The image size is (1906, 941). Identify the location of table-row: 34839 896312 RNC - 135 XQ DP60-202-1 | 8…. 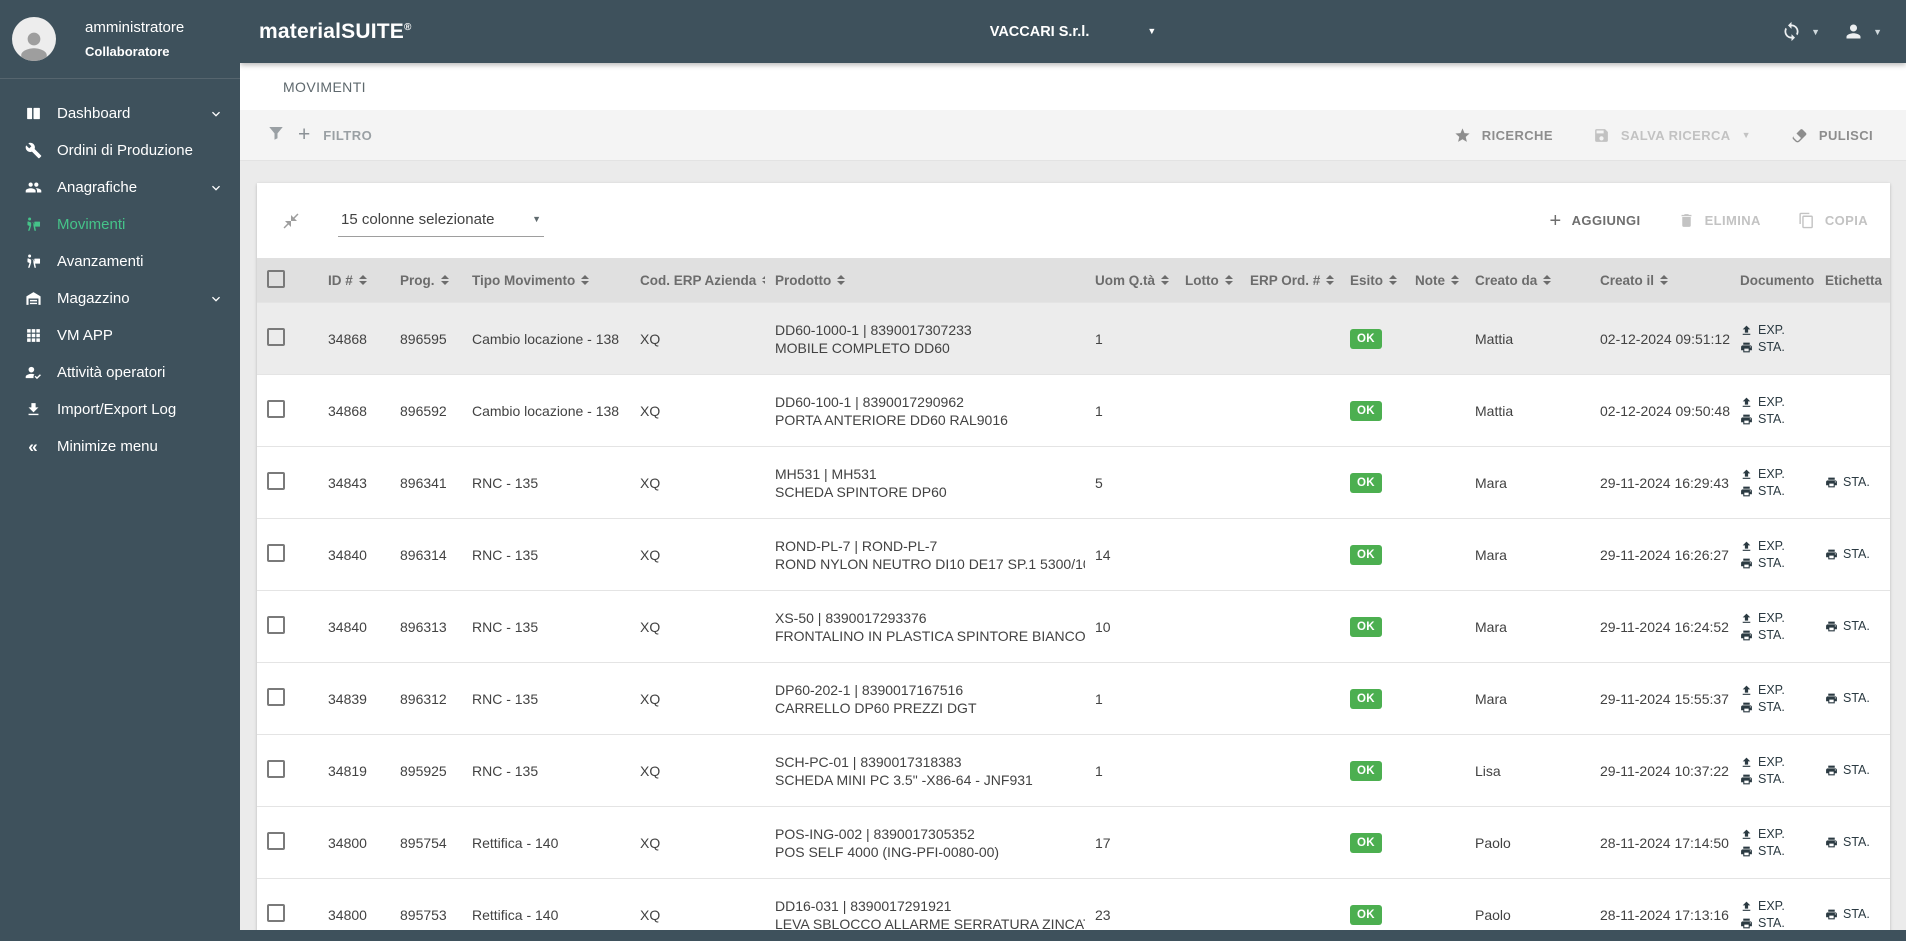
(1073, 698).